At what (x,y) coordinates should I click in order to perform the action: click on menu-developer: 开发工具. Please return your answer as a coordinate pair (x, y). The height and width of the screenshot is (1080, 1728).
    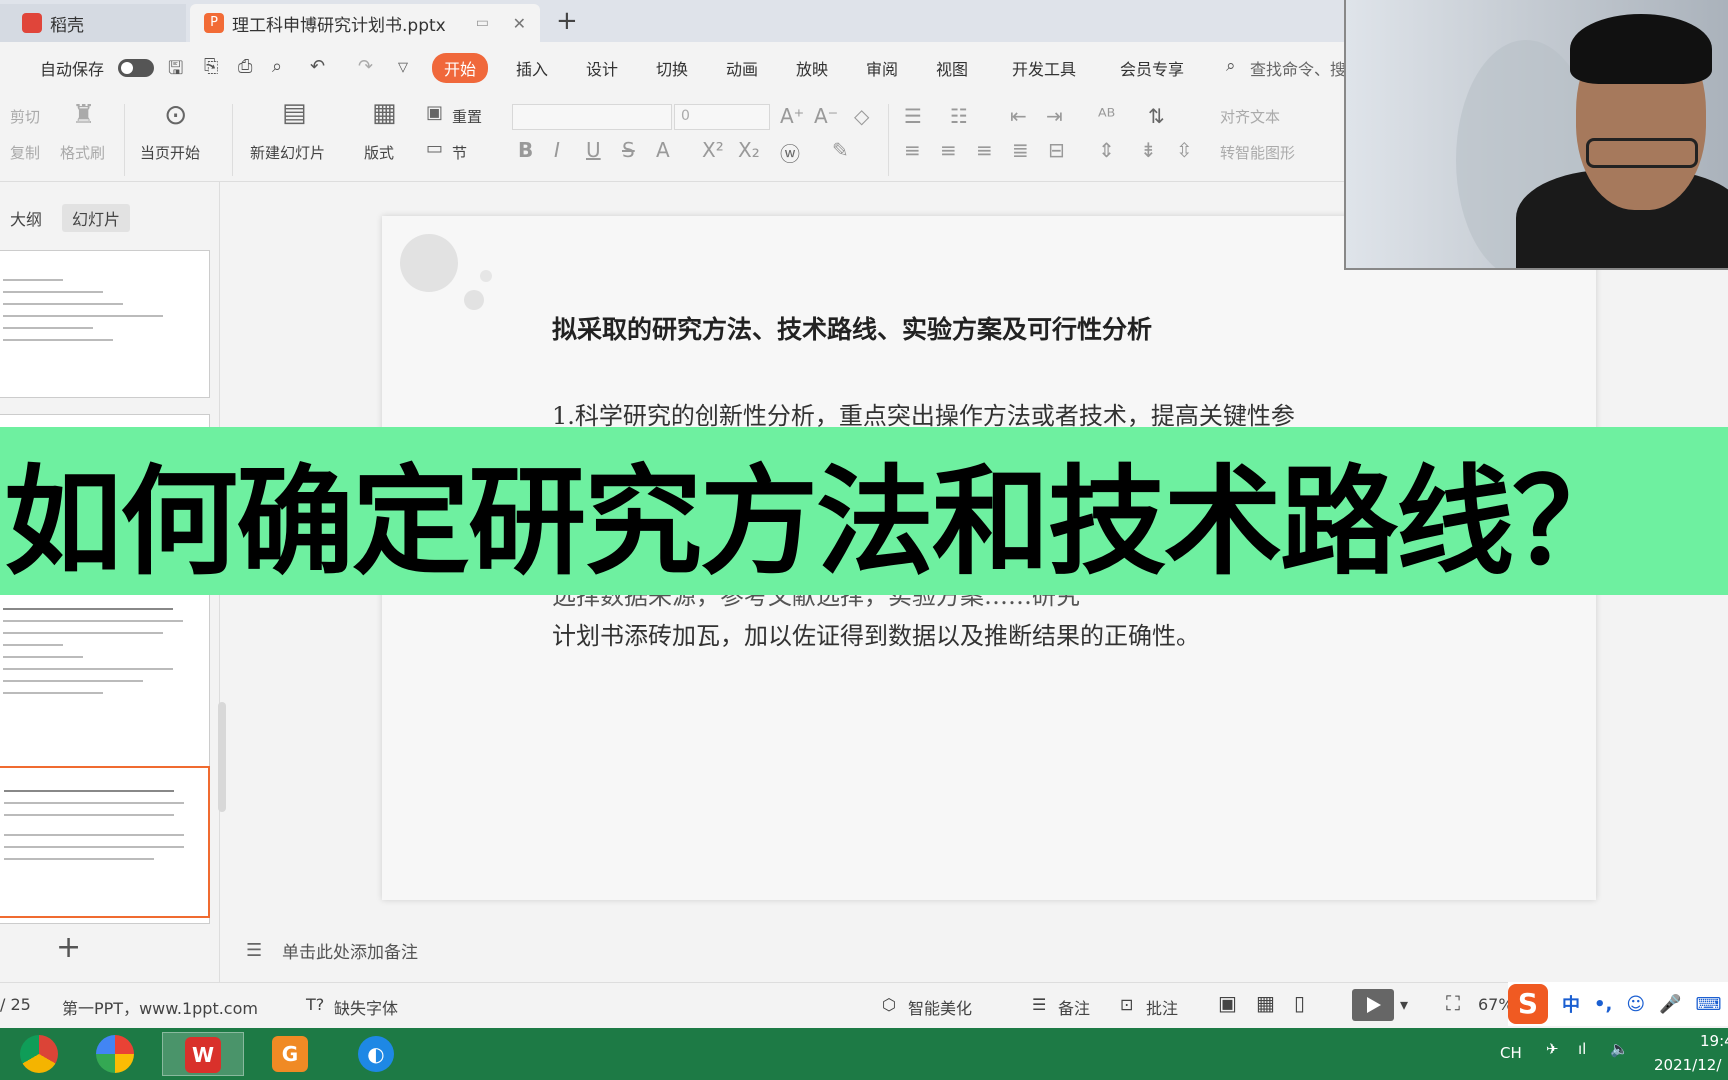
    Looking at the image, I should click on (1044, 68).